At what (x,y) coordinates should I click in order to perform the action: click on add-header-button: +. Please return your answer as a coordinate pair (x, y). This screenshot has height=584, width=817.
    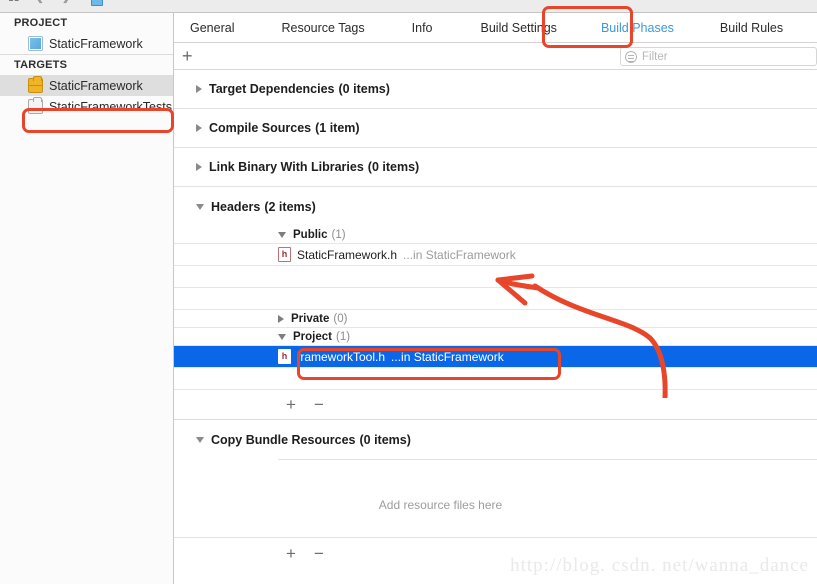
    Looking at the image, I should click on (291, 404).